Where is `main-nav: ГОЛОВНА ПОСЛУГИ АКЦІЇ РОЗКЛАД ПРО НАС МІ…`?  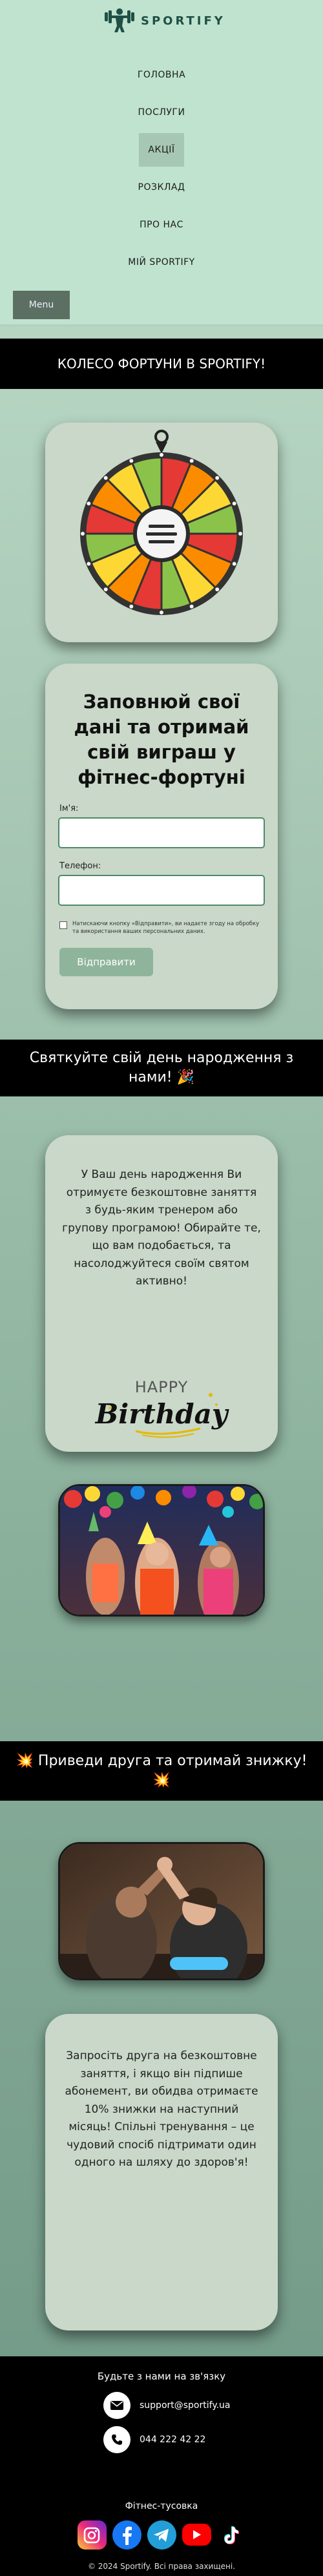
main-nav: ГОЛОВНА ПОСЛУГИ АКЦІЇ РОЗКЛАД ПРО НАС МІ… is located at coordinates (162, 170).